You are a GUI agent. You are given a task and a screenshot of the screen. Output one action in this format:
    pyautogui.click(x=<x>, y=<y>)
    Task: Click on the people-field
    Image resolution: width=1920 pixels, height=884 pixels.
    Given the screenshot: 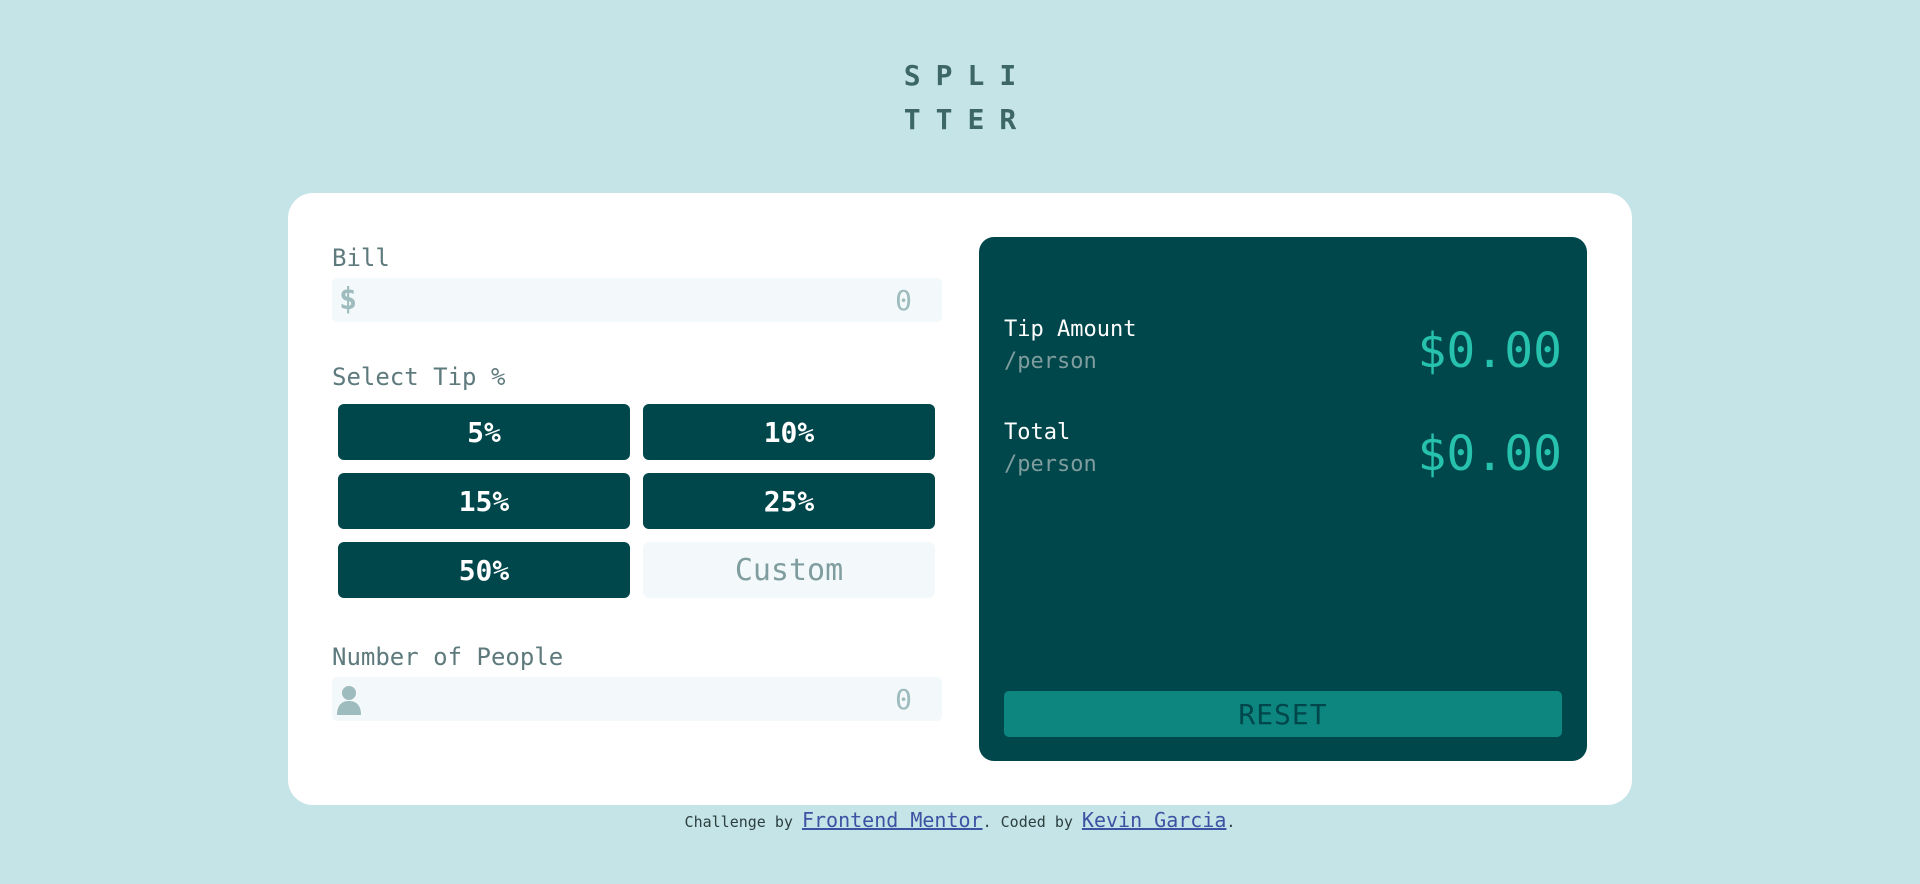 What is the action you would take?
    pyautogui.click(x=637, y=699)
    